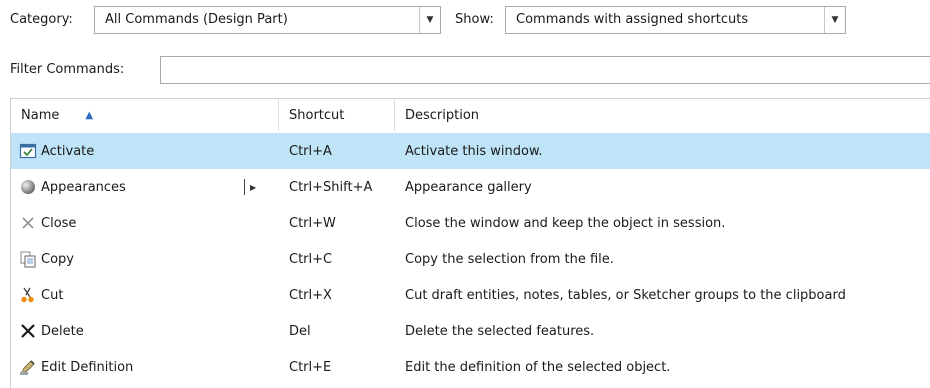  I want to click on show-value: Commands with assigned shortcuts, so click(632, 19).